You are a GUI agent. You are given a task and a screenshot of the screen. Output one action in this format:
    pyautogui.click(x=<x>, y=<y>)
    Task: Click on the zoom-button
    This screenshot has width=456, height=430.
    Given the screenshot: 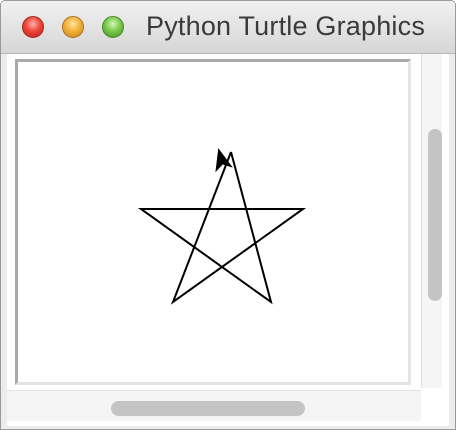 What is the action you would take?
    pyautogui.click(x=113, y=27)
    